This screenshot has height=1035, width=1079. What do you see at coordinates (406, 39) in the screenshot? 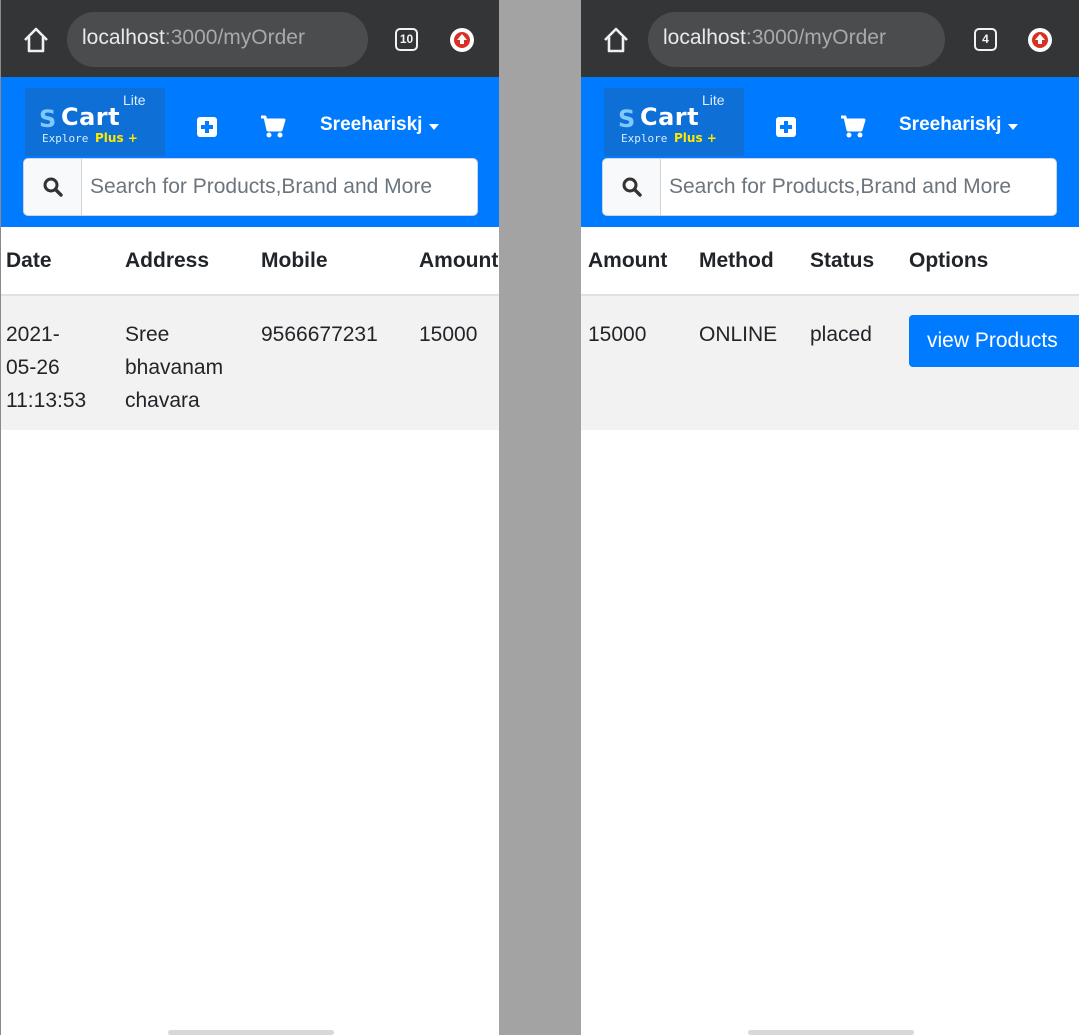
I see `tab-switcher-button: 10` at bounding box center [406, 39].